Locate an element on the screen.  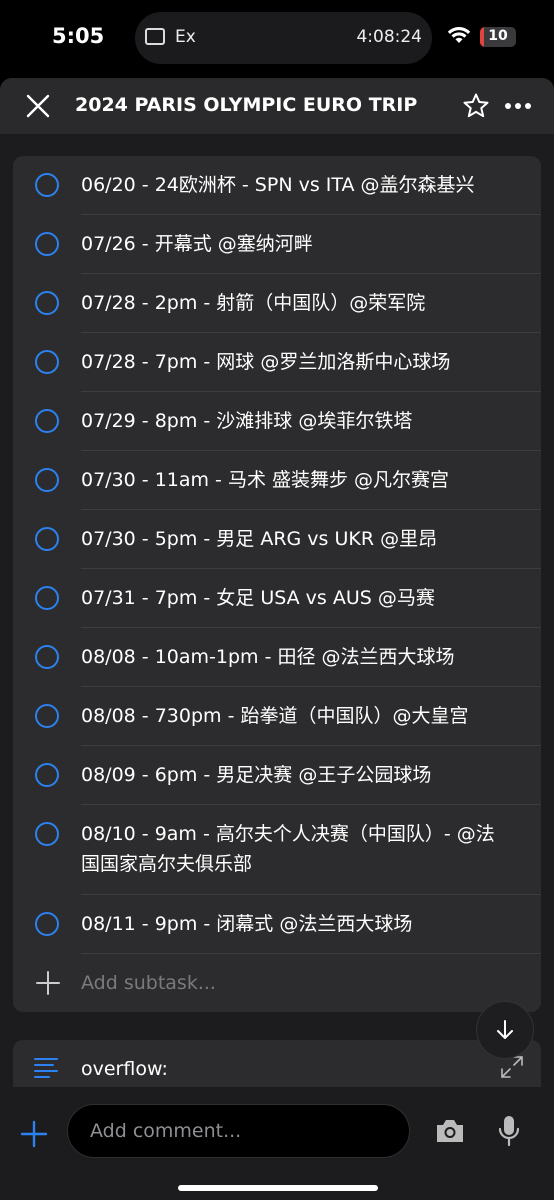
subtask-item: 08/11 - 9pm - 闭幕式 @法兰西大球场 is located at coordinates (277, 924).